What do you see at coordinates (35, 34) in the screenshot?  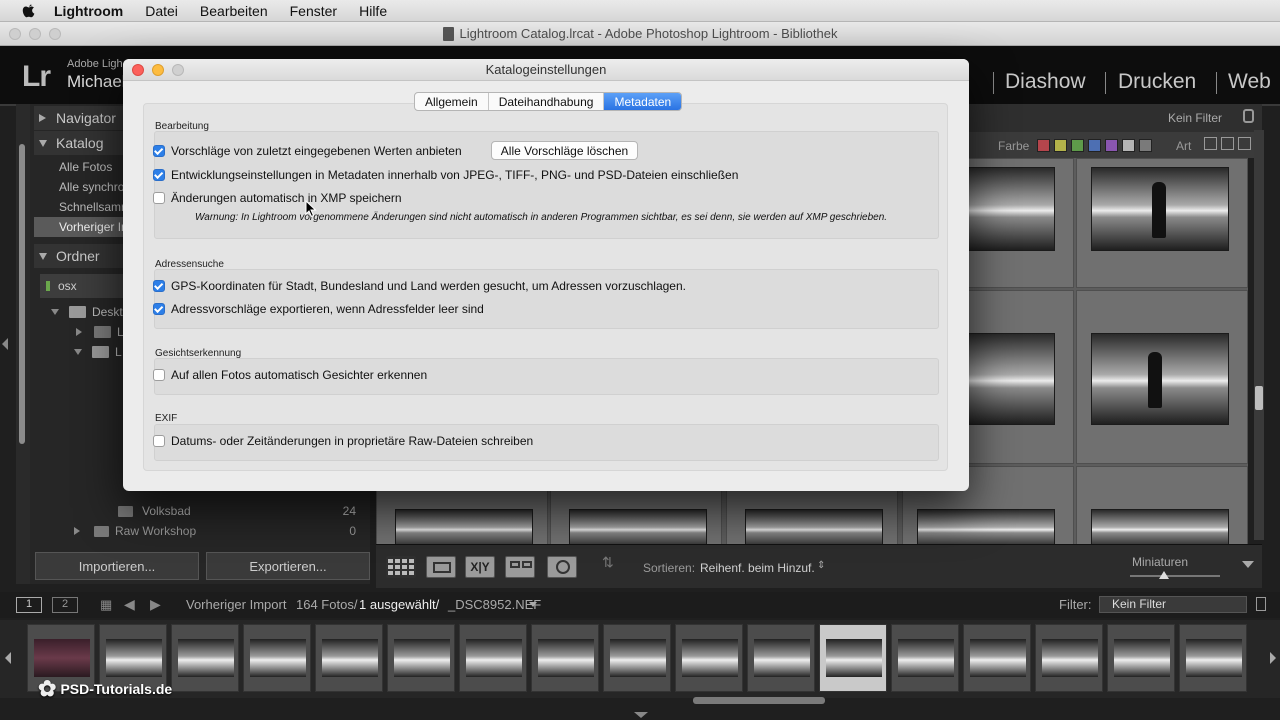 I see `window-minimize-button` at bounding box center [35, 34].